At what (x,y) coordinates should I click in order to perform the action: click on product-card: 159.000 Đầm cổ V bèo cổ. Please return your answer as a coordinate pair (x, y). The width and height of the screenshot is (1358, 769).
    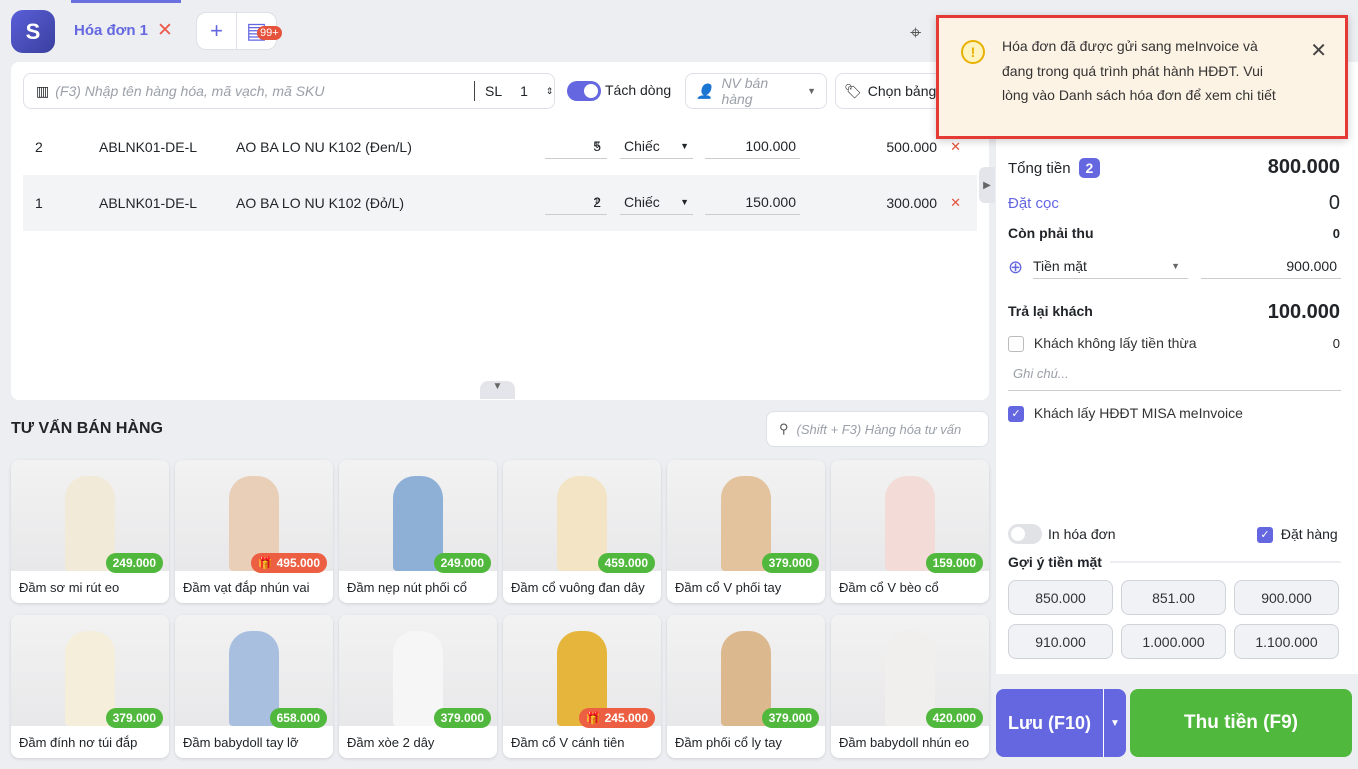
    Looking at the image, I should click on (910, 531).